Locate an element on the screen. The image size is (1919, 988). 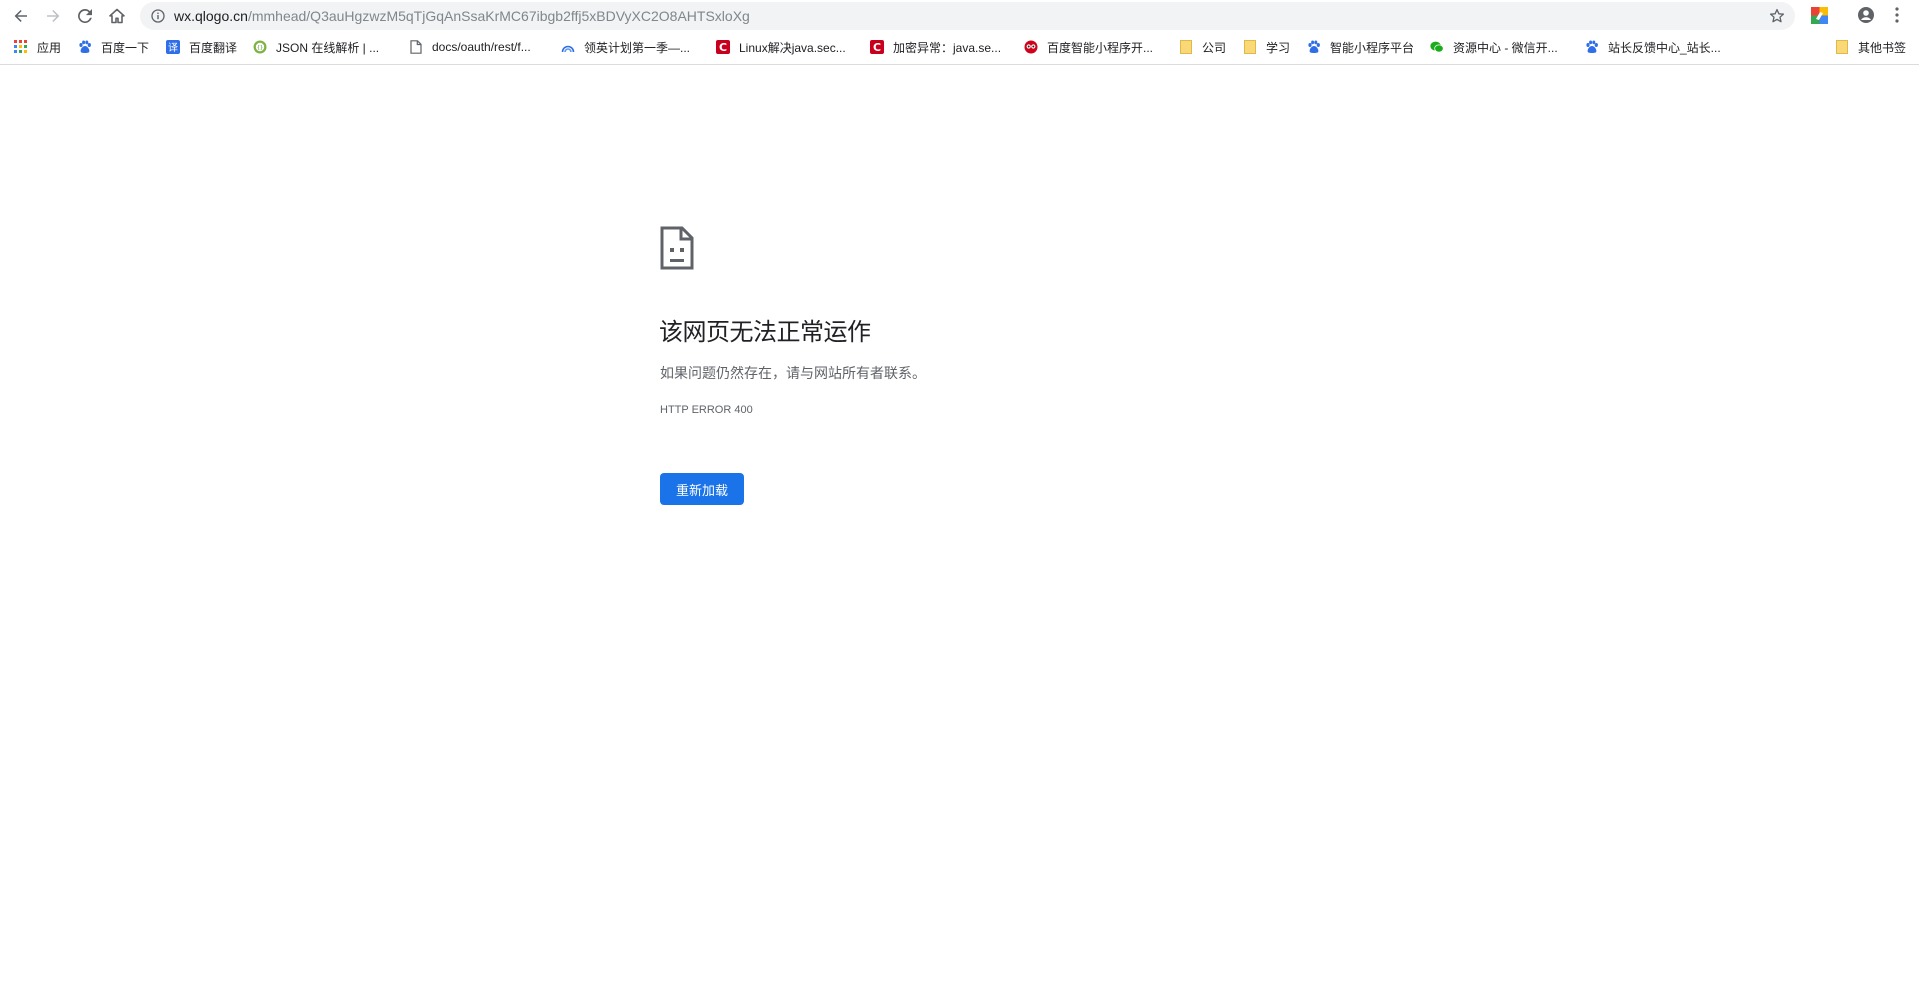
bookmark-label: 百度翻译 is located at coordinates (213, 47).